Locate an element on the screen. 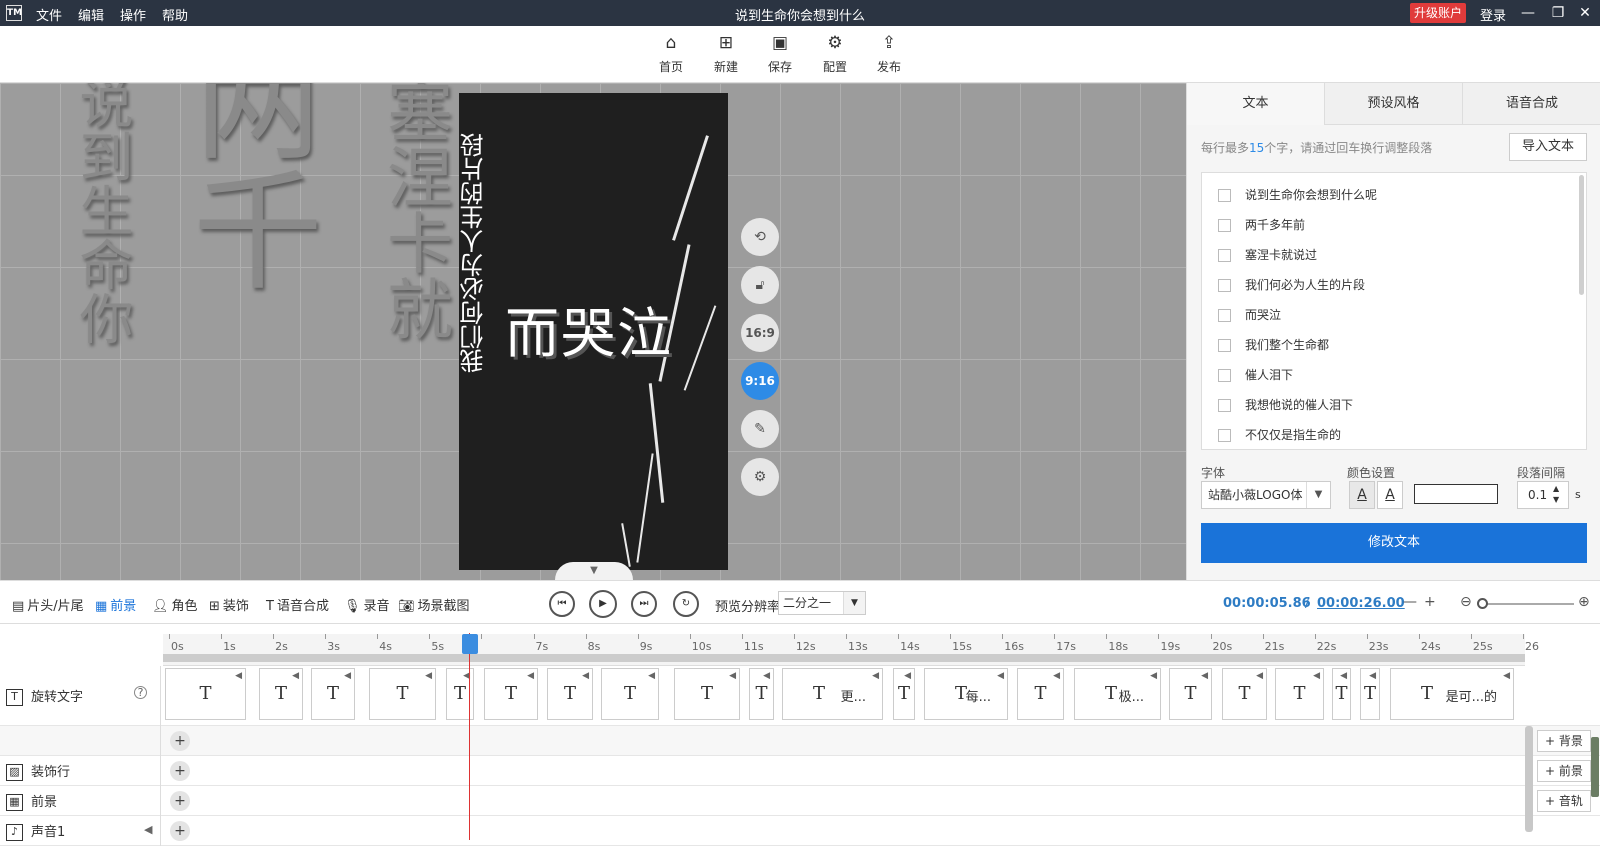  tab-voice-synthesis: 语音合成 is located at coordinates (1531, 104).